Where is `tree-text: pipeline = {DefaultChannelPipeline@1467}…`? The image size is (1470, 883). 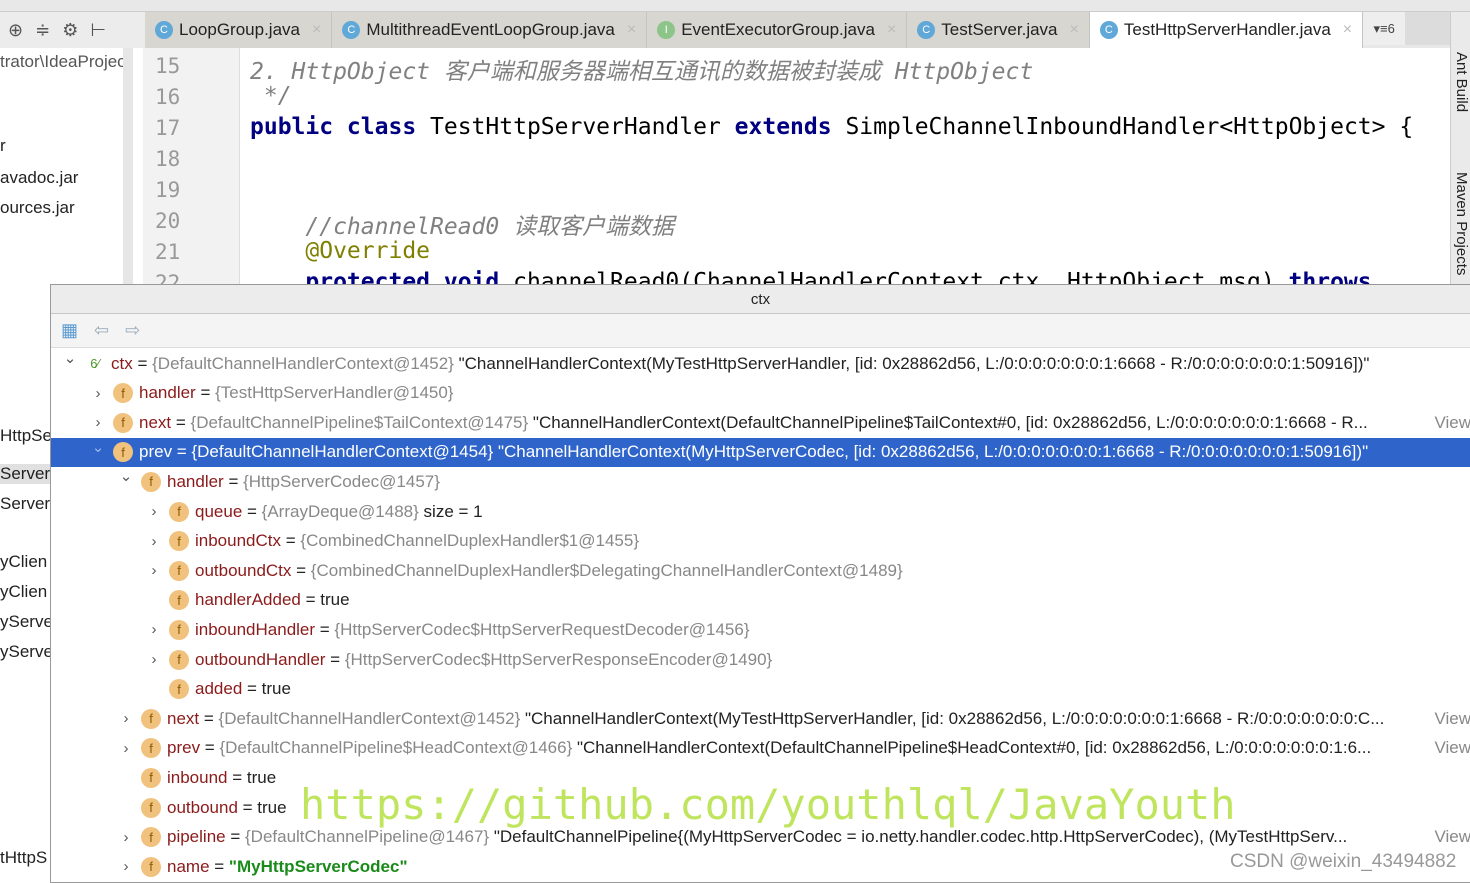
tree-text: pipeline = {DefaultChannelPipeline@1467}… is located at coordinates (757, 837).